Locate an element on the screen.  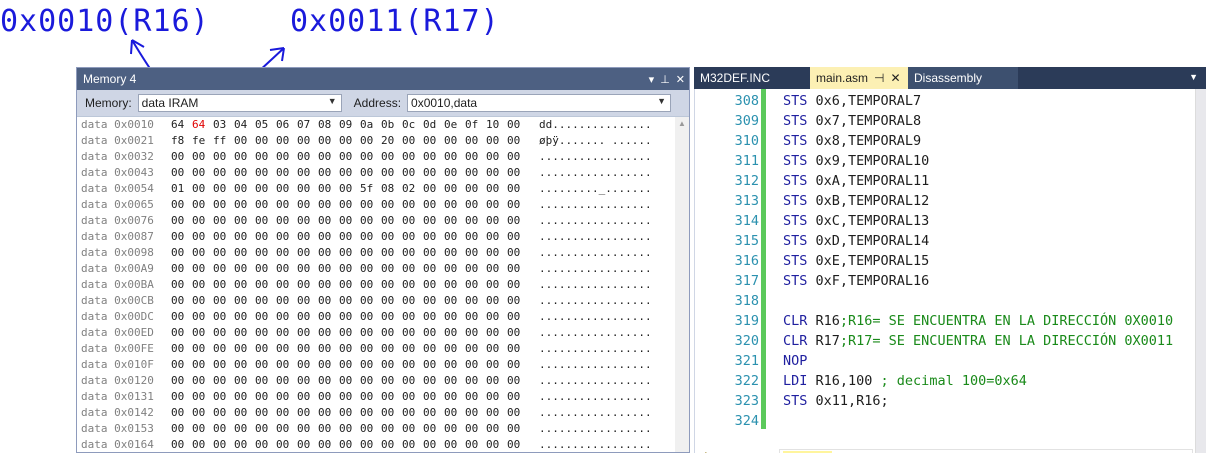
tab-disassembly: Disassembly is located at coordinates (963, 78).